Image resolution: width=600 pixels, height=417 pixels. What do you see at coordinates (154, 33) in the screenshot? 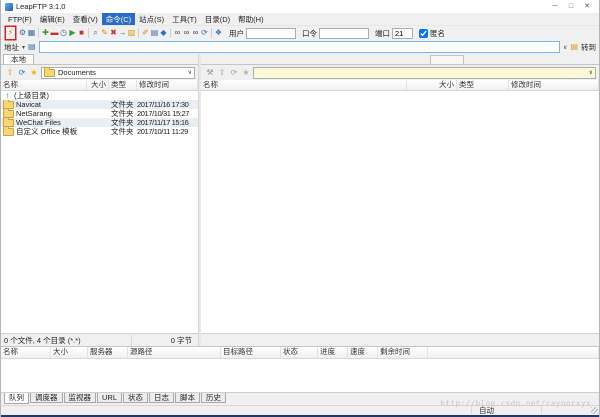
I see `file-properties-icon: ▤` at bounding box center [154, 33].